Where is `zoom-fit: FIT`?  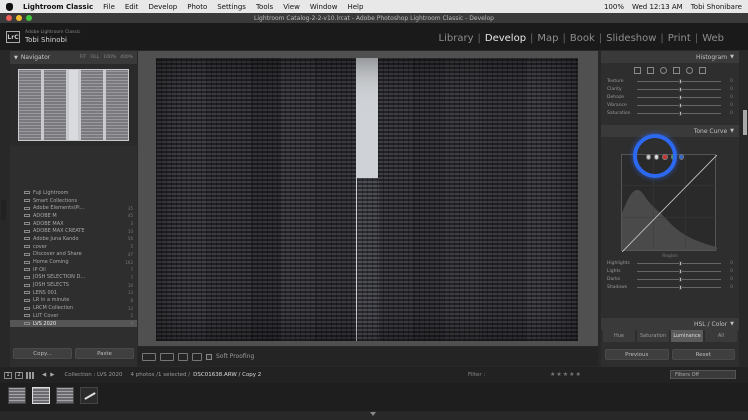 zoom-fit: FIT is located at coordinates (83, 57).